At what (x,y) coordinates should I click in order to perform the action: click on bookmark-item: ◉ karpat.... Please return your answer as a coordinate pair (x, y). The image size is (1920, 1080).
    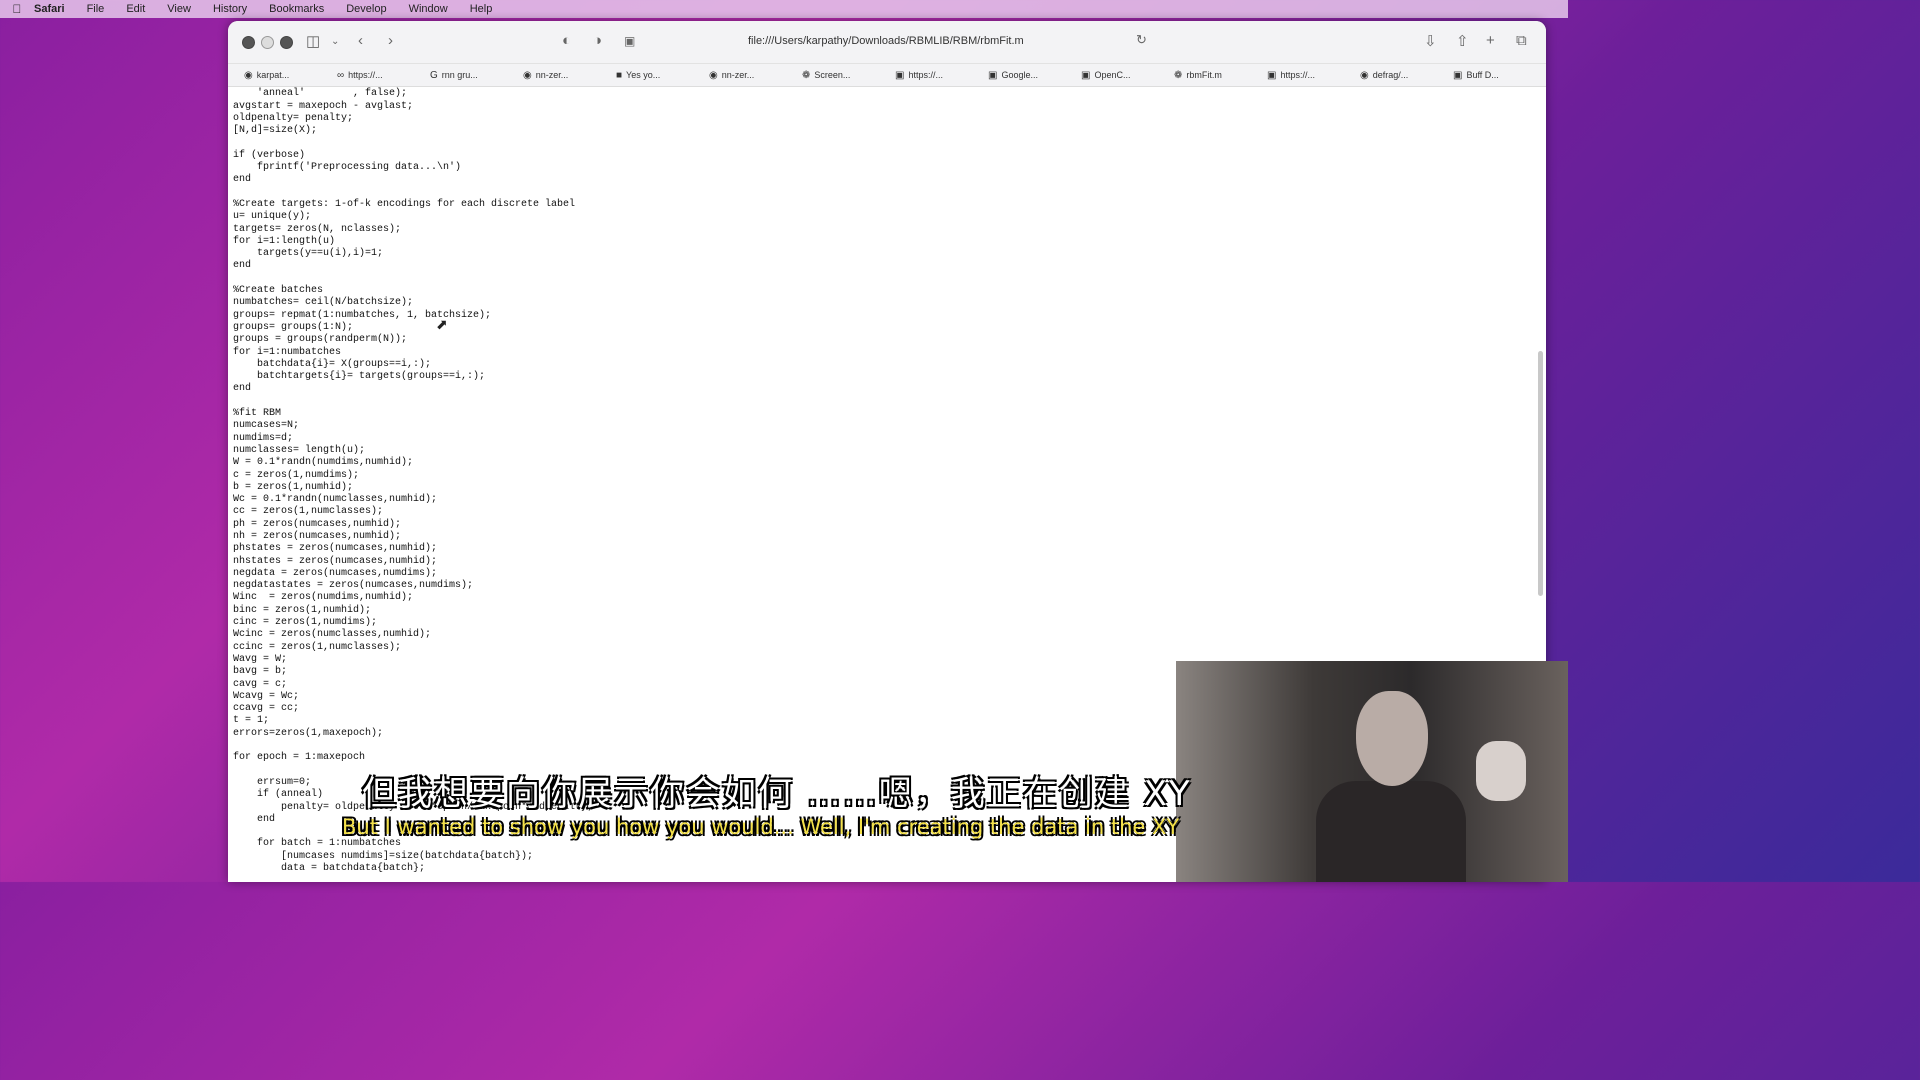
    Looking at the image, I should click on (290, 75).